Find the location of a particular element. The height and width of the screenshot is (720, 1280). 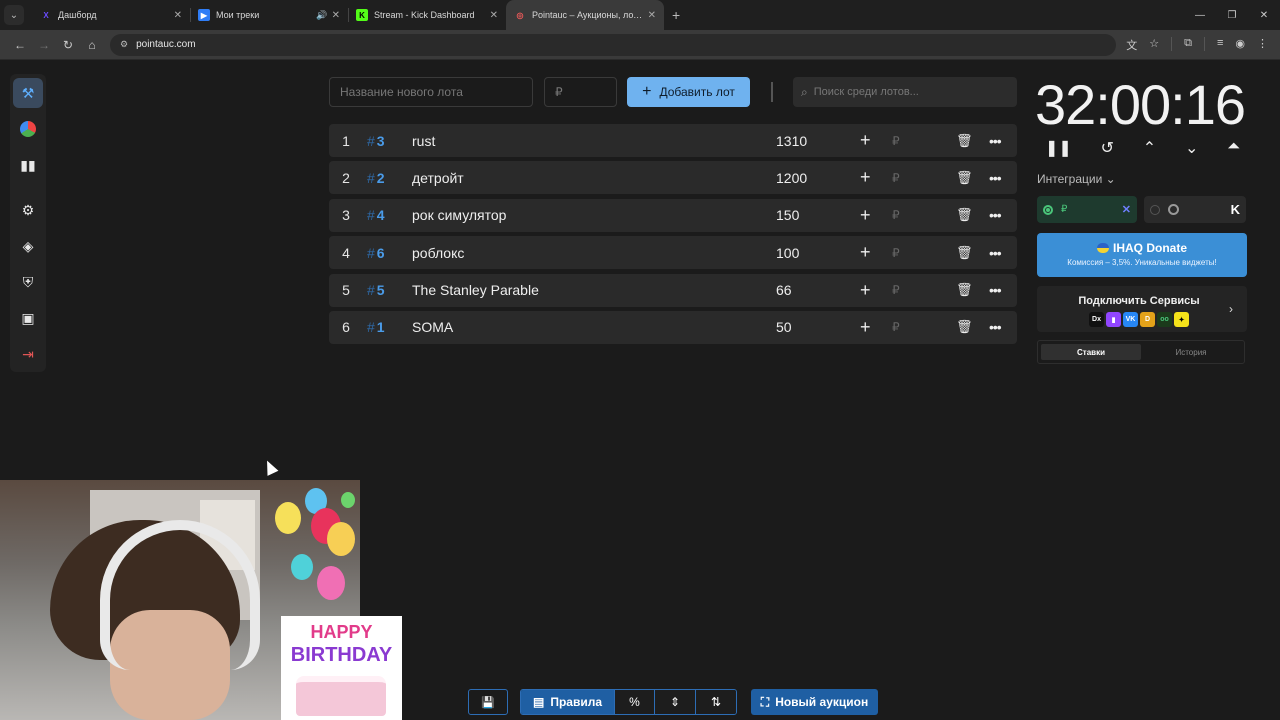

tab-history: История is located at coordinates (1191, 352).